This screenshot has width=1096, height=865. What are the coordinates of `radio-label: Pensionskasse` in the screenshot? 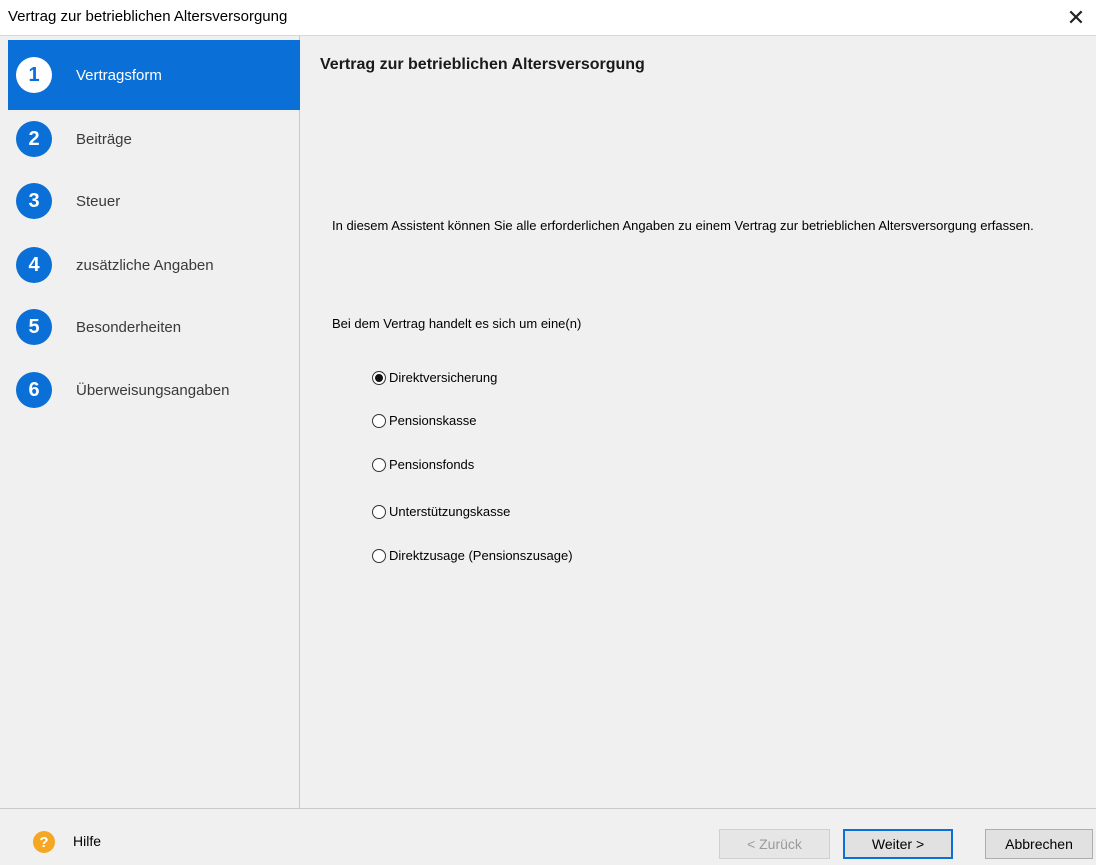 It's located at (433, 420).